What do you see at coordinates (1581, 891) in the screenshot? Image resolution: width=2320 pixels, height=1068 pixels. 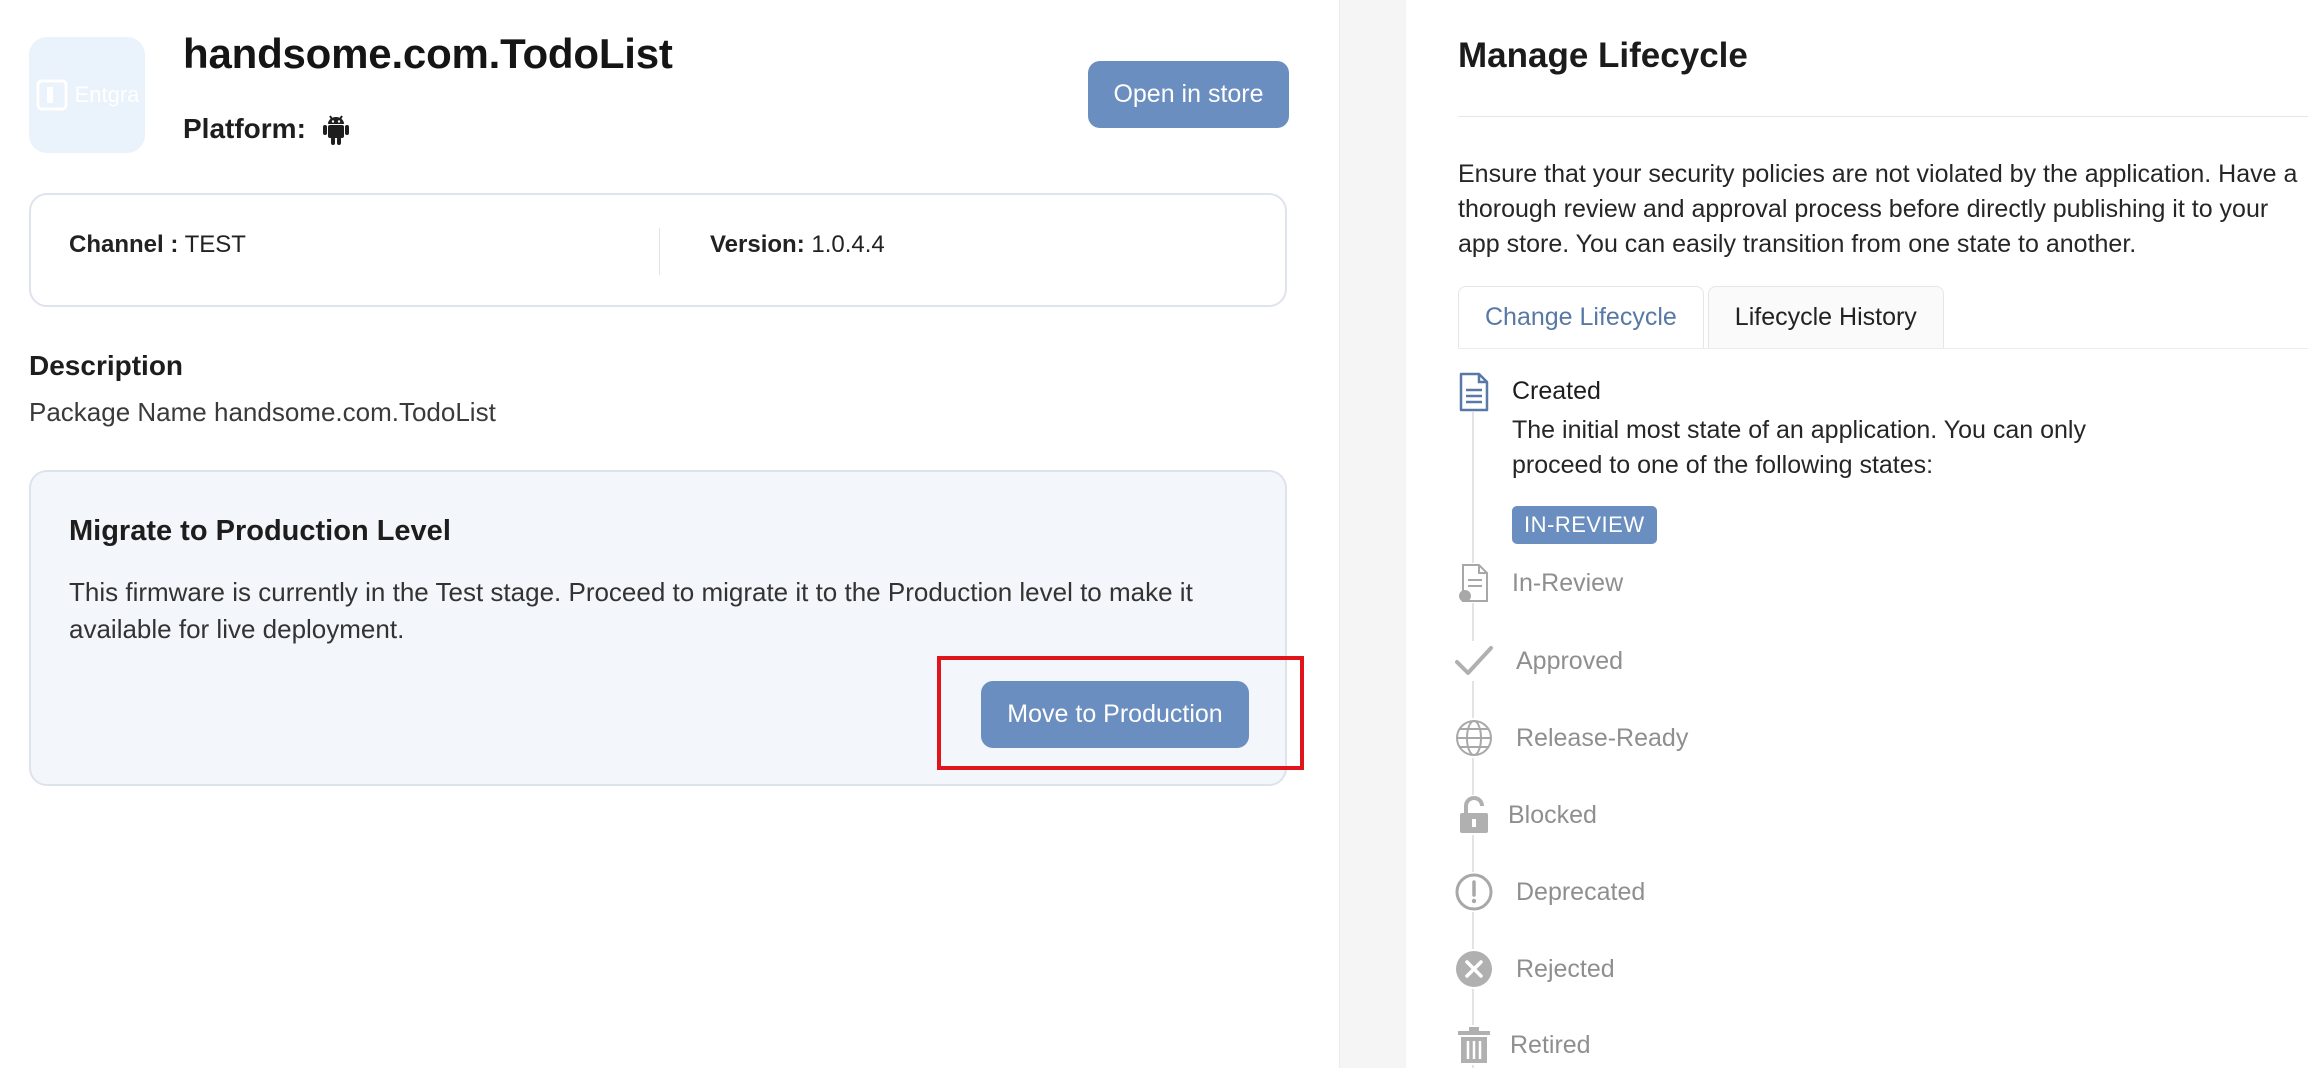 I see `state-label-deprecated: Deprecated` at bounding box center [1581, 891].